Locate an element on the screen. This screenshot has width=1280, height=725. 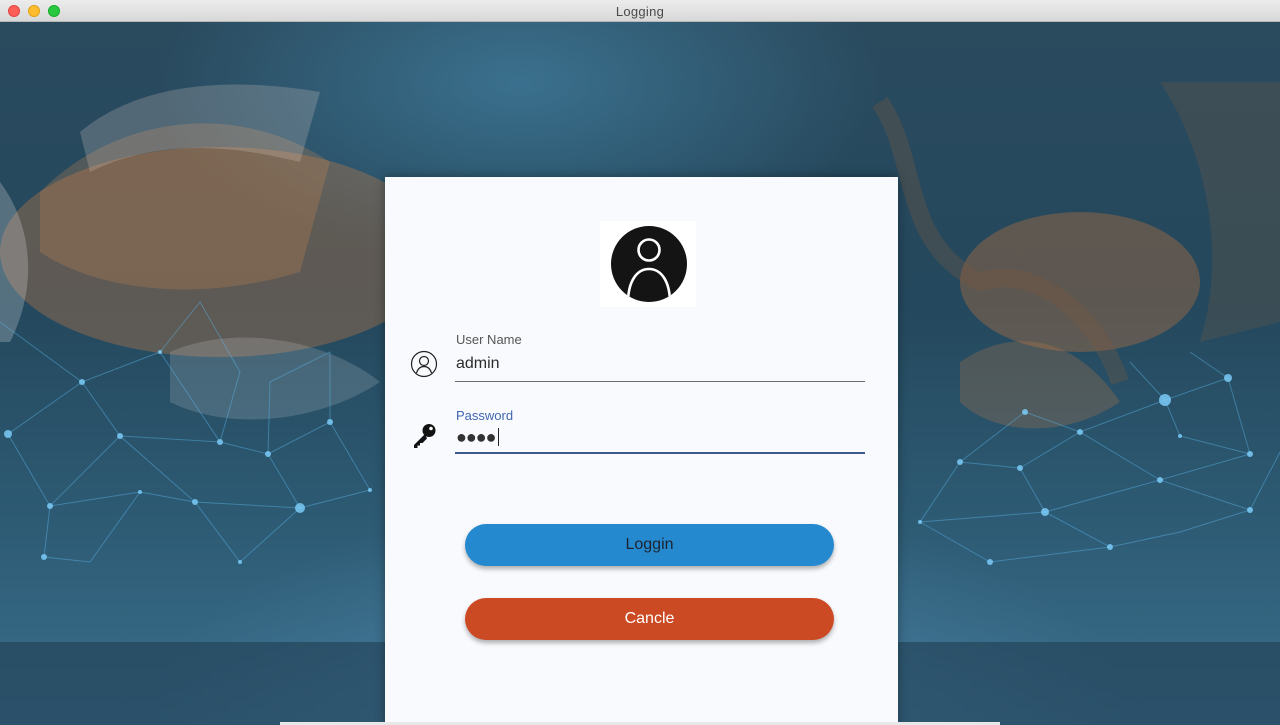
username-field: User Name admin is located at coordinates (660, 357).